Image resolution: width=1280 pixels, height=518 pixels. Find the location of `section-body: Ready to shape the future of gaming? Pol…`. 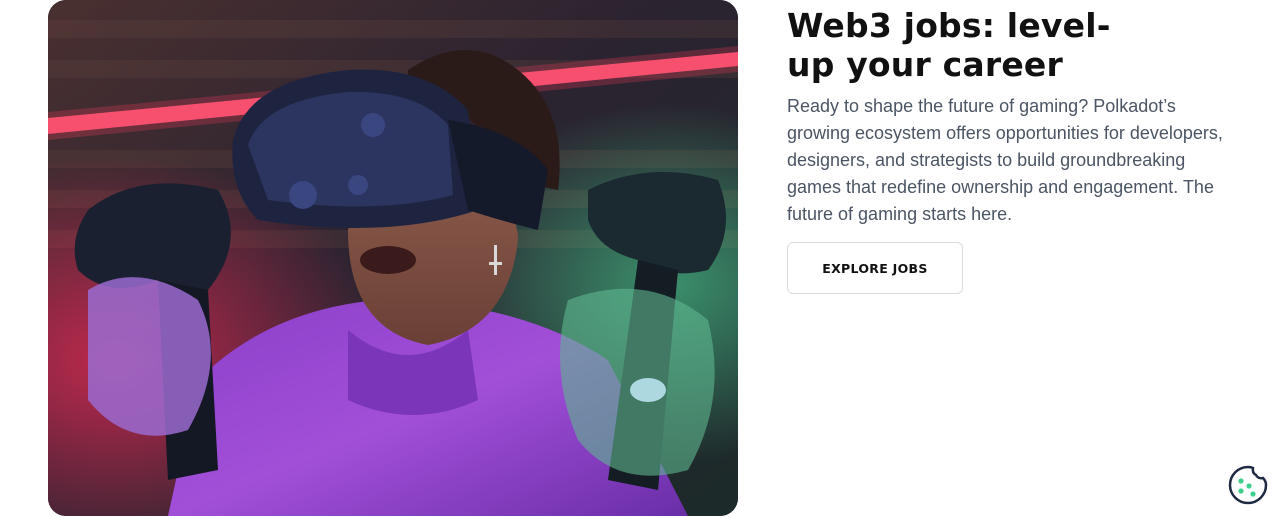

section-body: Ready to shape the future of gaming? Pol… is located at coordinates (1005, 160).